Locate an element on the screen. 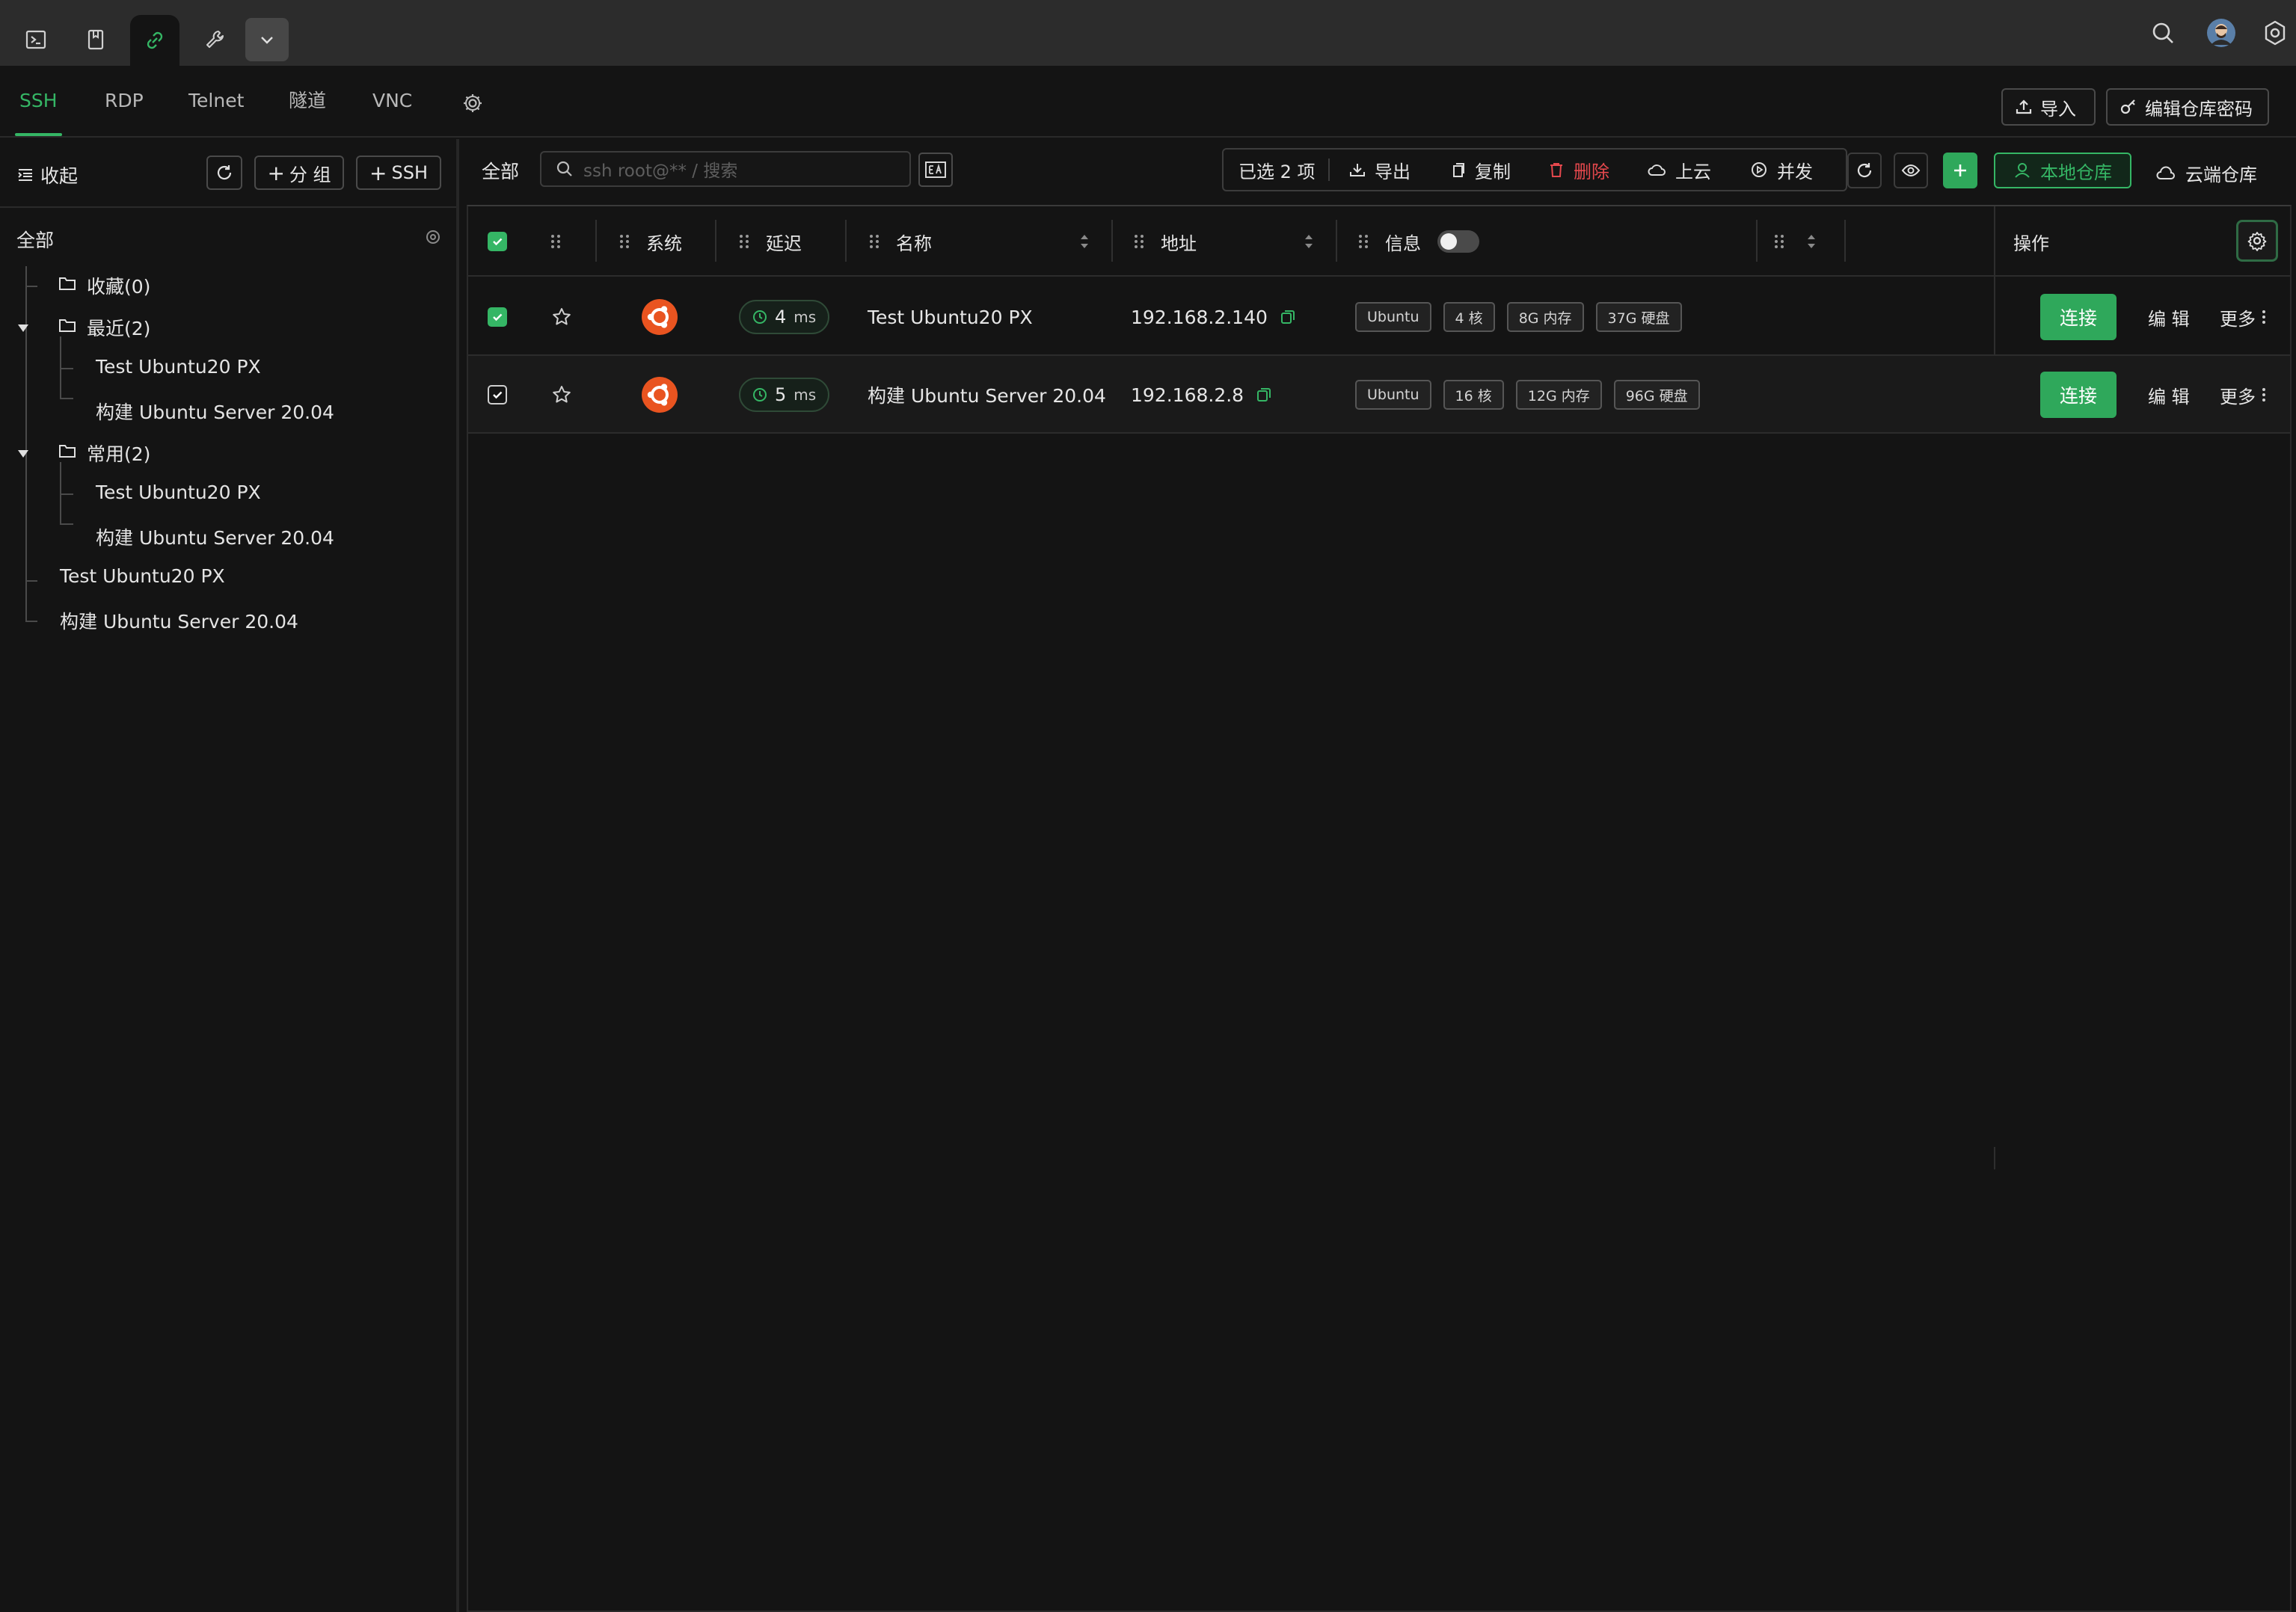 The width and height of the screenshot is (2296, 1612). delete-button: 删除 is located at coordinates (1578, 170).